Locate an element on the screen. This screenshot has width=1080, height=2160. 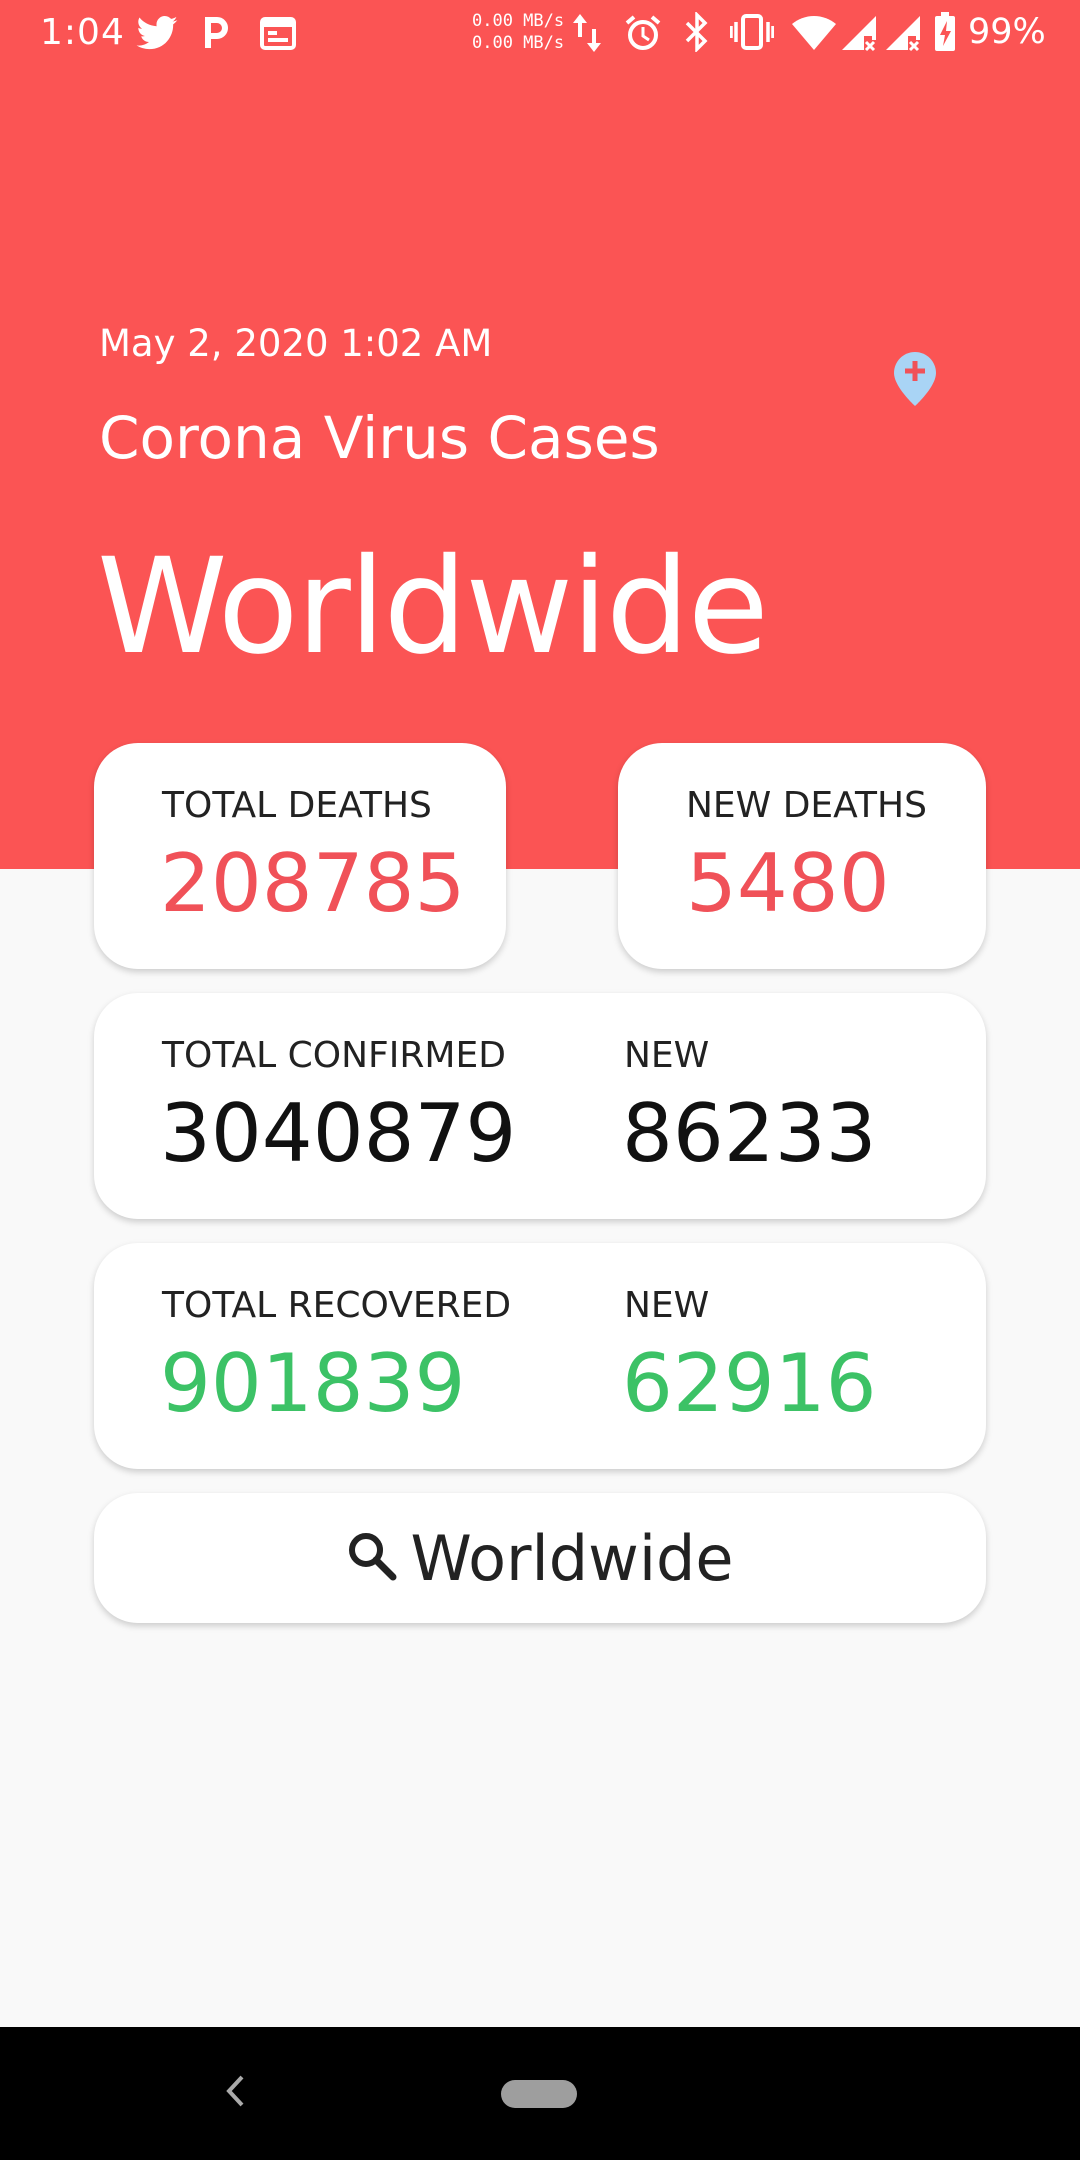
recovered-card: TOTAL RECOVERED 901839 NEW 62916 is located at coordinates (540, 1356).